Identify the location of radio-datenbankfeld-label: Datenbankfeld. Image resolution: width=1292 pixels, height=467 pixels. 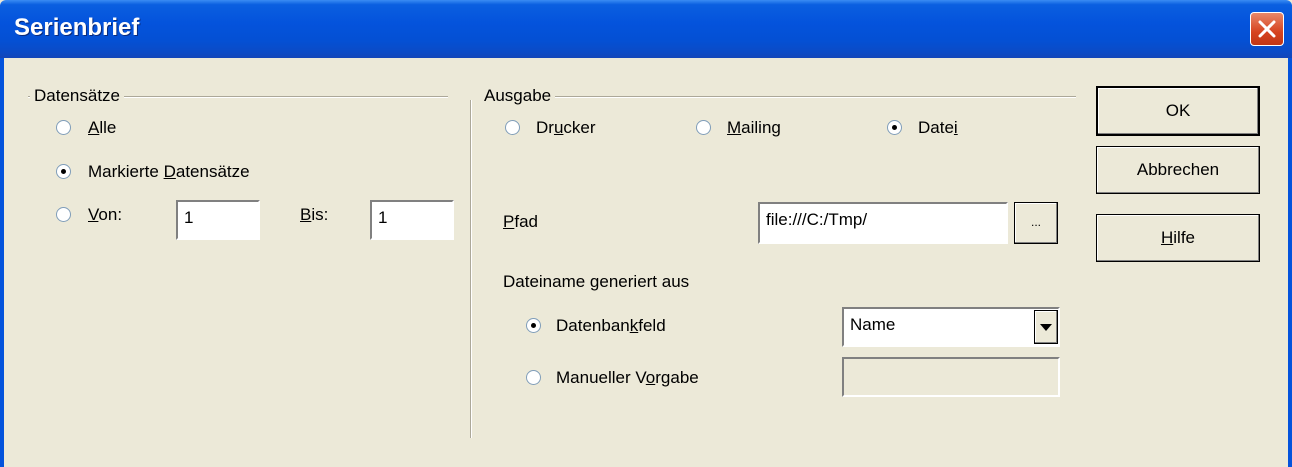
(611, 326).